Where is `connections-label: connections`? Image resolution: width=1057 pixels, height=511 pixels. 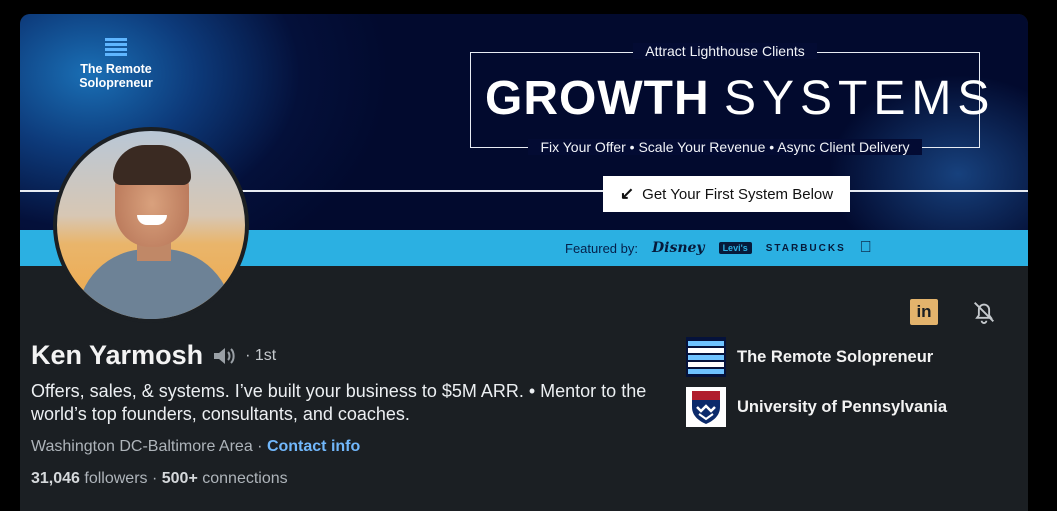 connections-label: connections is located at coordinates (244, 478).